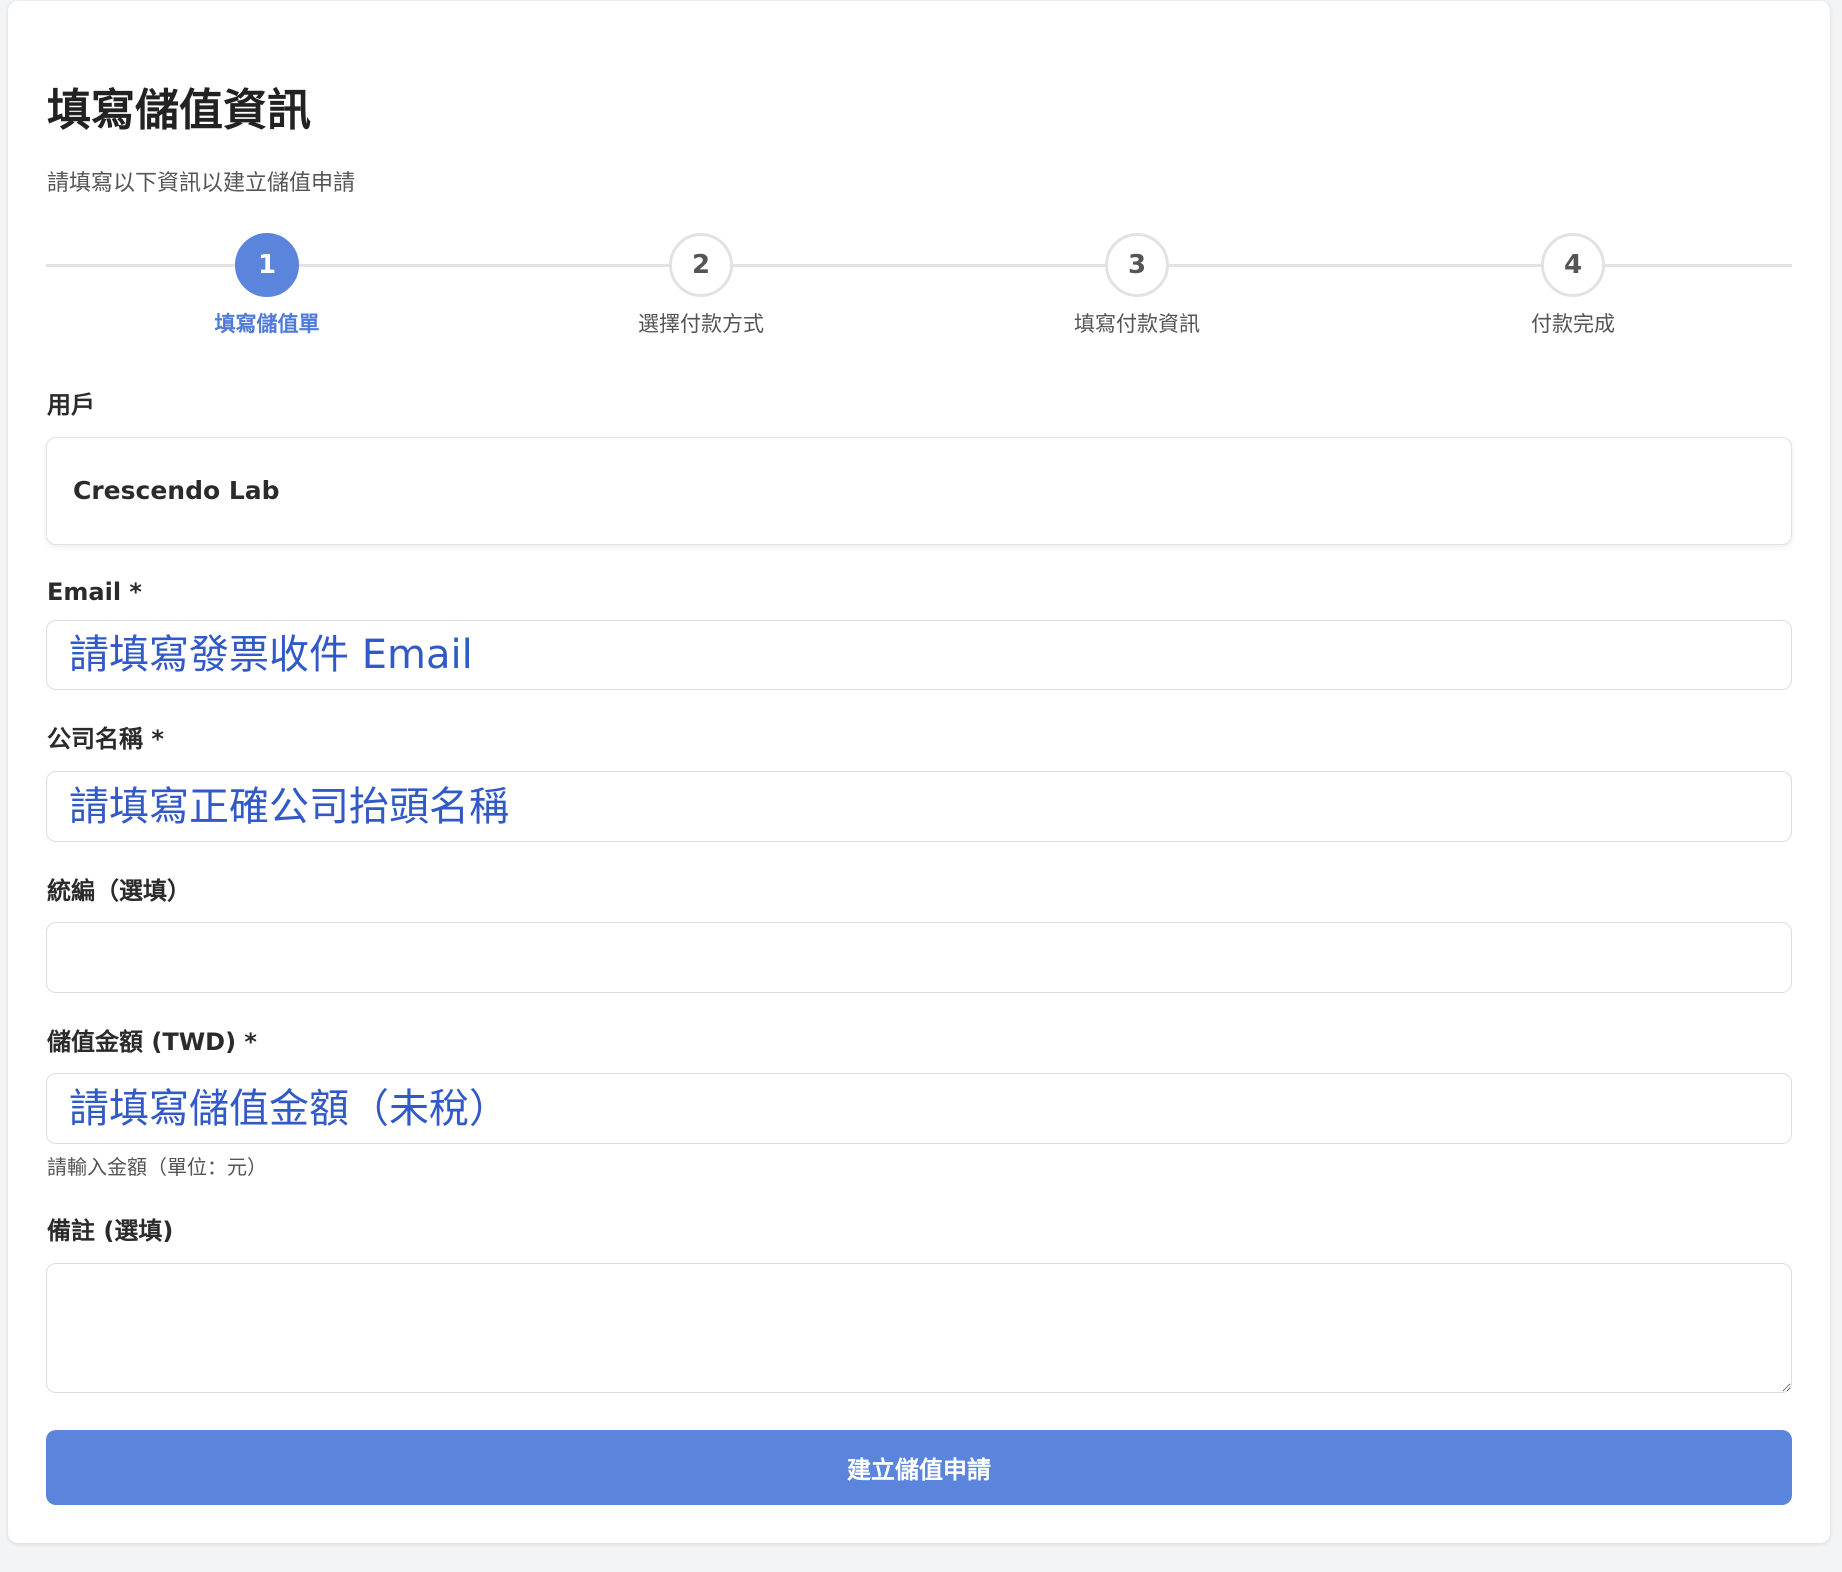  Describe the element at coordinates (267, 324) in the screenshot. I see `step-1-label: 填寫儲值單` at that location.